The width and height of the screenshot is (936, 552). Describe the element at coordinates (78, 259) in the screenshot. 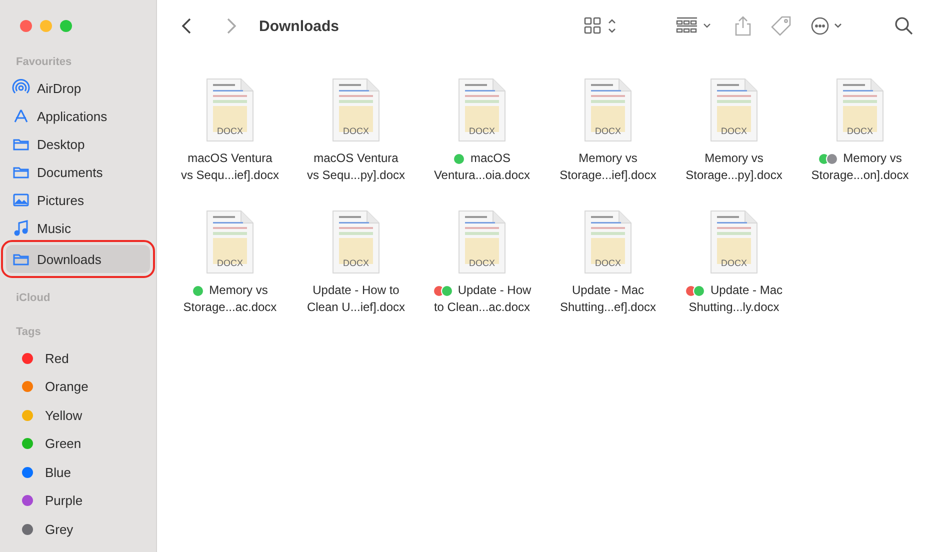

I see `sidebar-item: Downloads` at that location.